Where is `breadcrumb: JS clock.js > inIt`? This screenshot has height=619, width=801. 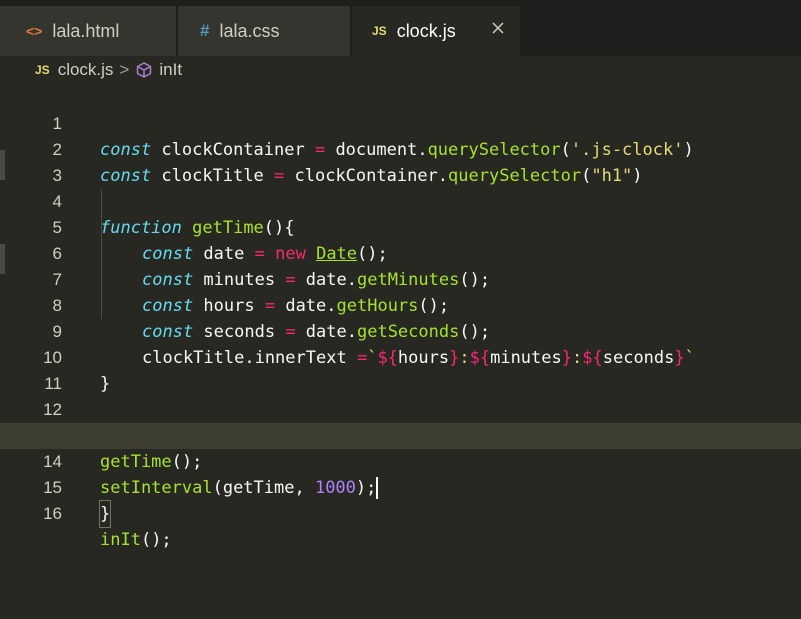
breadcrumb: JS clock.js > inIt is located at coordinates (400, 70).